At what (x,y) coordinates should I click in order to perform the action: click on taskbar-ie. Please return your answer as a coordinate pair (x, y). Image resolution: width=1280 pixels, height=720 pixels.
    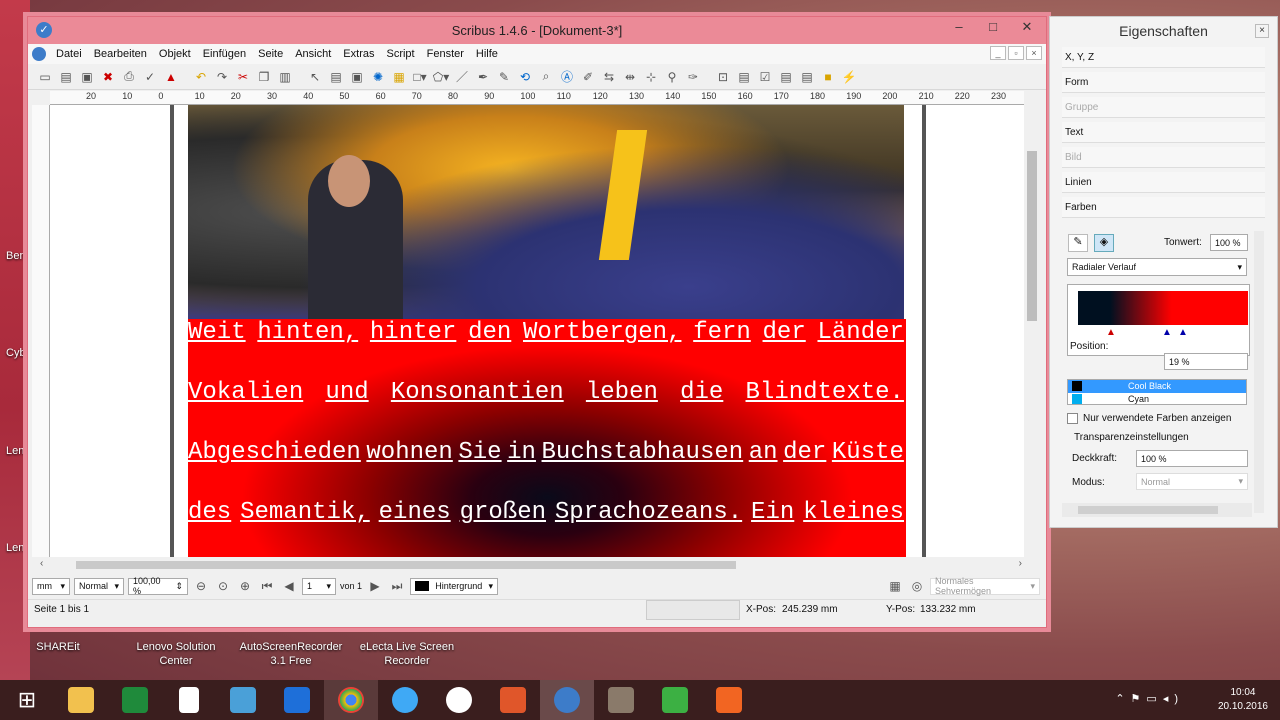
    Looking at the image, I should click on (405, 700).